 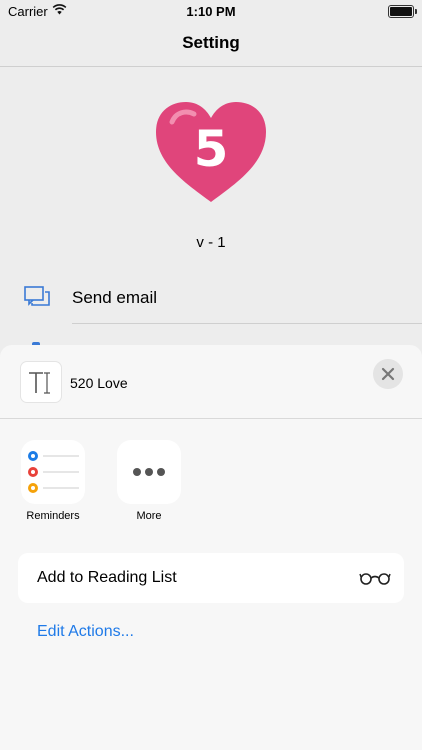 What do you see at coordinates (107, 577) in the screenshot?
I see `add-to-reading-list-label: Add to Reading List` at bounding box center [107, 577].